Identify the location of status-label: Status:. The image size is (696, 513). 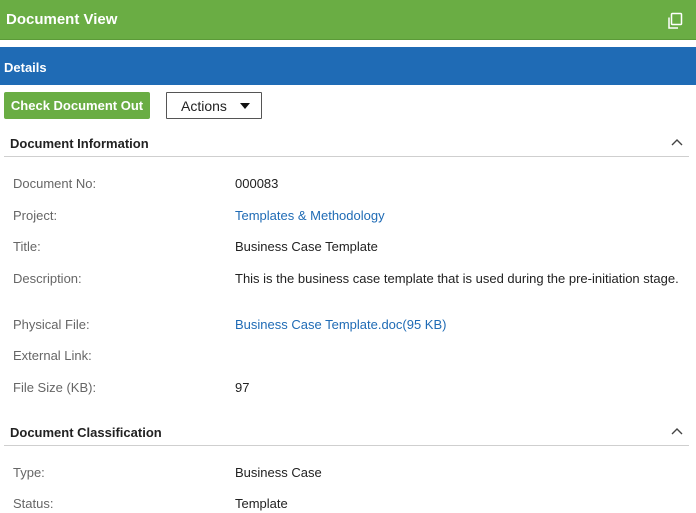
(33, 503).